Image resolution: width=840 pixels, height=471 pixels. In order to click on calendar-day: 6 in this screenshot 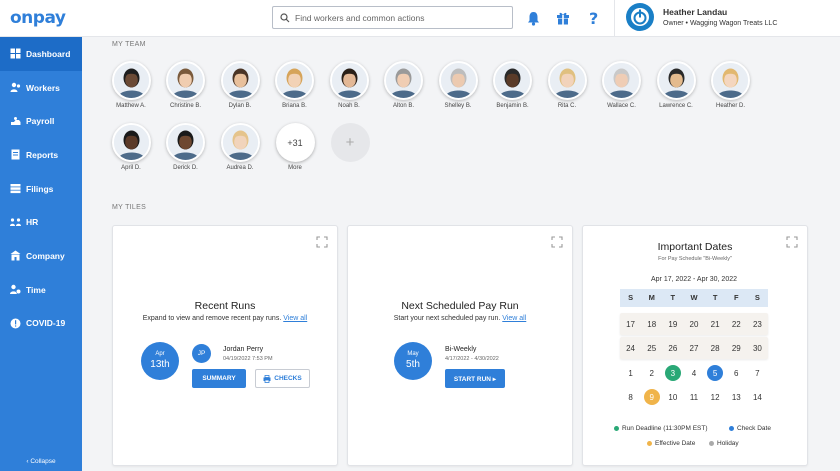, I will do `click(736, 373)`.